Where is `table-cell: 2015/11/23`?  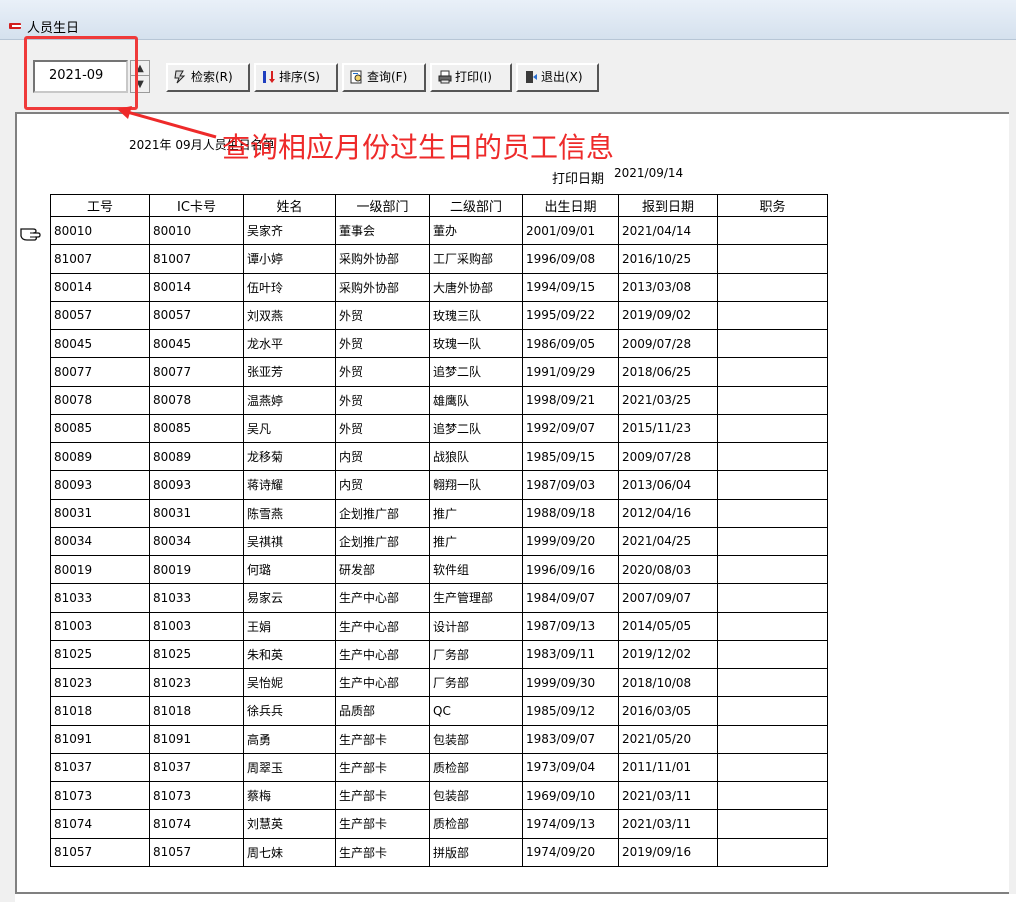
table-cell: 2015/11/23 is located at coordinates (668, 428).